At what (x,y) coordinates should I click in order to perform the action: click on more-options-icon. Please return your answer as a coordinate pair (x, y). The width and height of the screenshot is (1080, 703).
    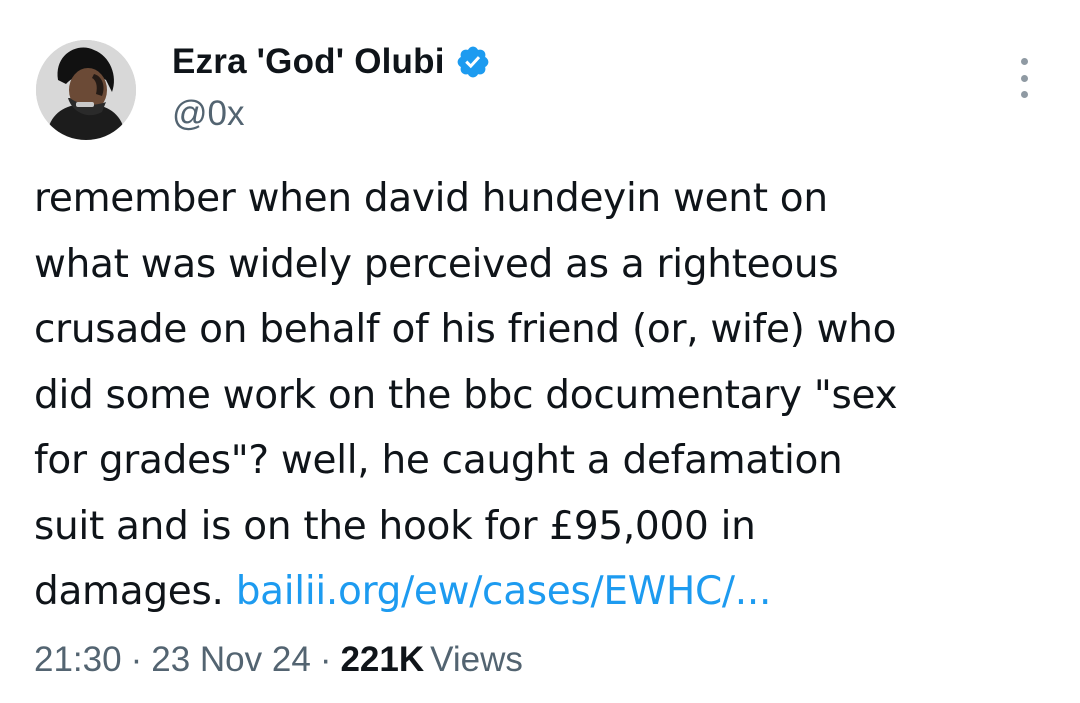
    Looking at the image, I should click on (1024, 78).